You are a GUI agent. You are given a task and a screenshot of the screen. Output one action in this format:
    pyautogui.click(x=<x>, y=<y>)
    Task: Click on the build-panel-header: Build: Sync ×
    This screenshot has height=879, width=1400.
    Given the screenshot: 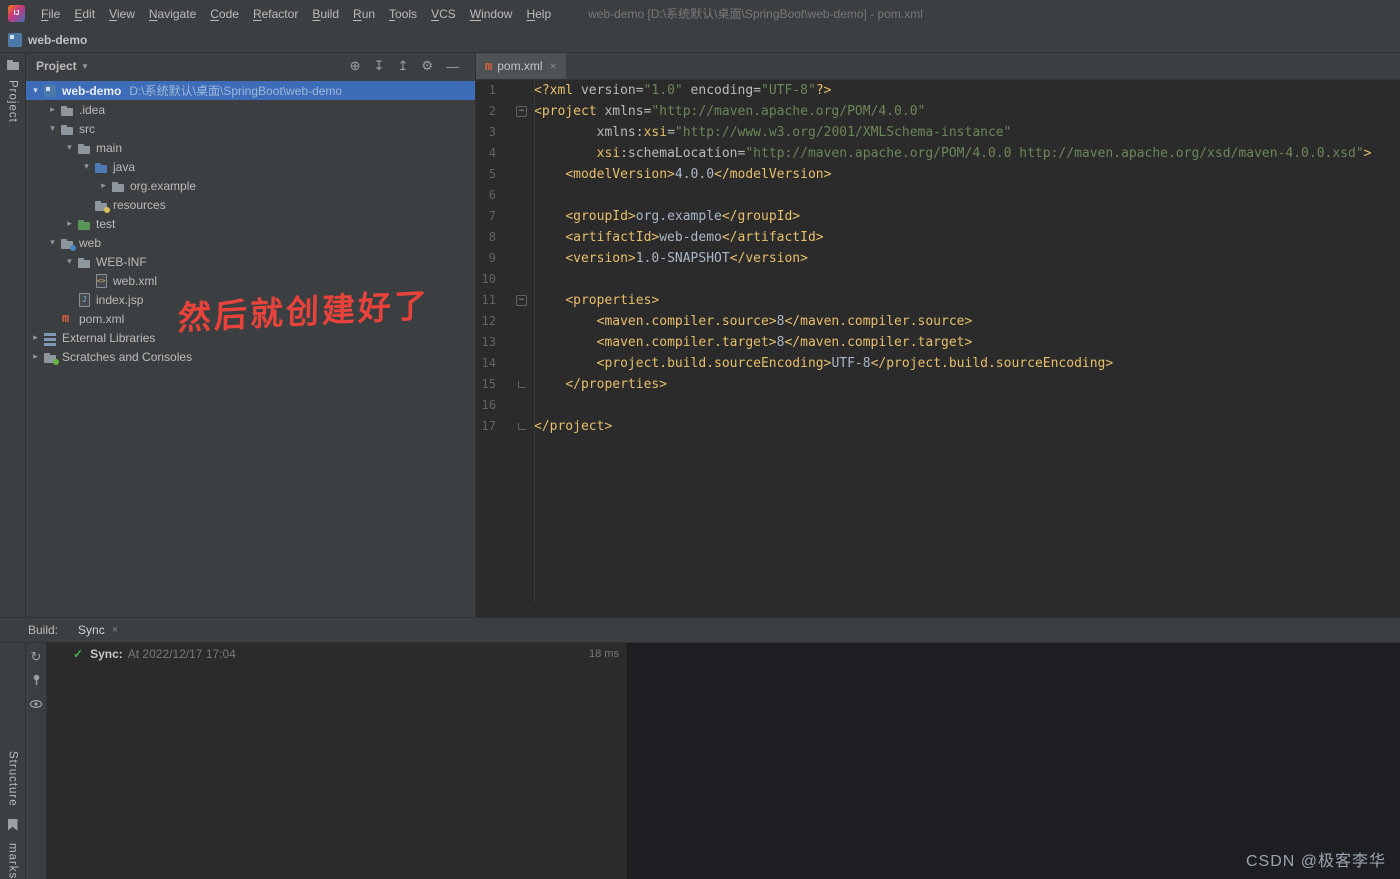 What is the action you would take?
    pyautogui.click(x=700, y=630)
    